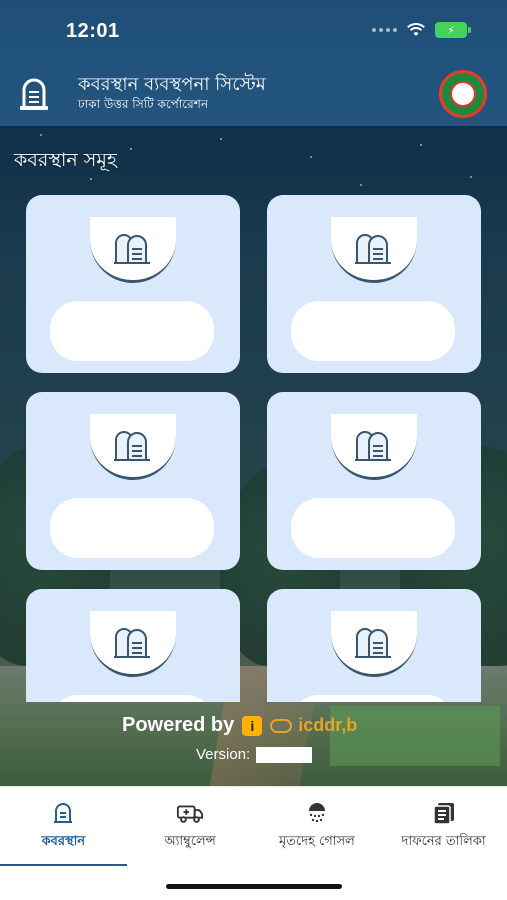 The image size is (507, 900). Describe the element at coordinates (443, 841) in the screenshot. I see `nav-label: দাফনের তালিকা` at that location.